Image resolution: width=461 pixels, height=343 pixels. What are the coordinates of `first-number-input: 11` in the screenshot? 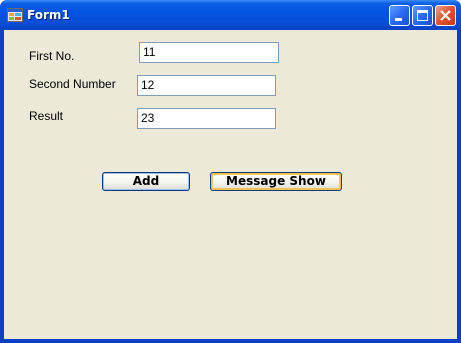 It's located at (209, 52).